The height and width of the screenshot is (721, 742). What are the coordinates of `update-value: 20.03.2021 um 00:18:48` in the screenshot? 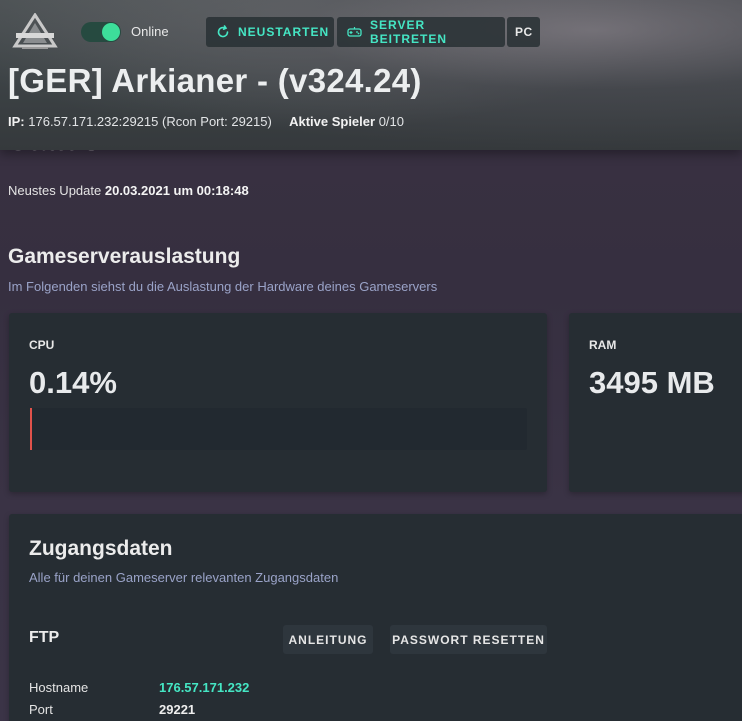 It's located at (176, 190).